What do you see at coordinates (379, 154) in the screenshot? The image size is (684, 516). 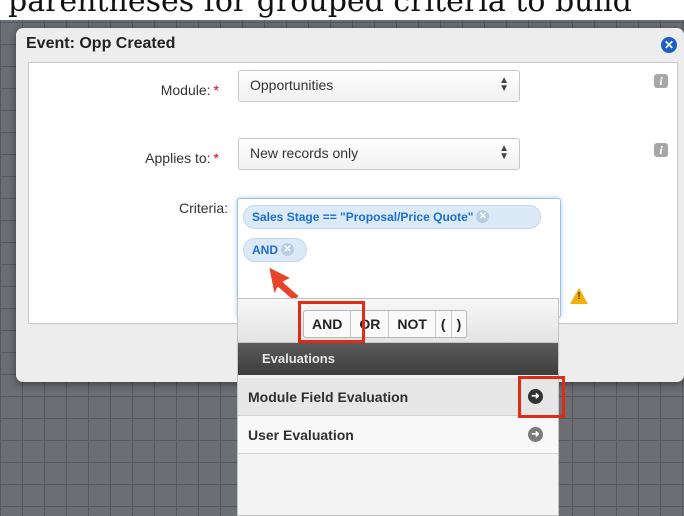 I see `applies-to-select: New records only ▲ ▼` at bounding box center [379, 154].